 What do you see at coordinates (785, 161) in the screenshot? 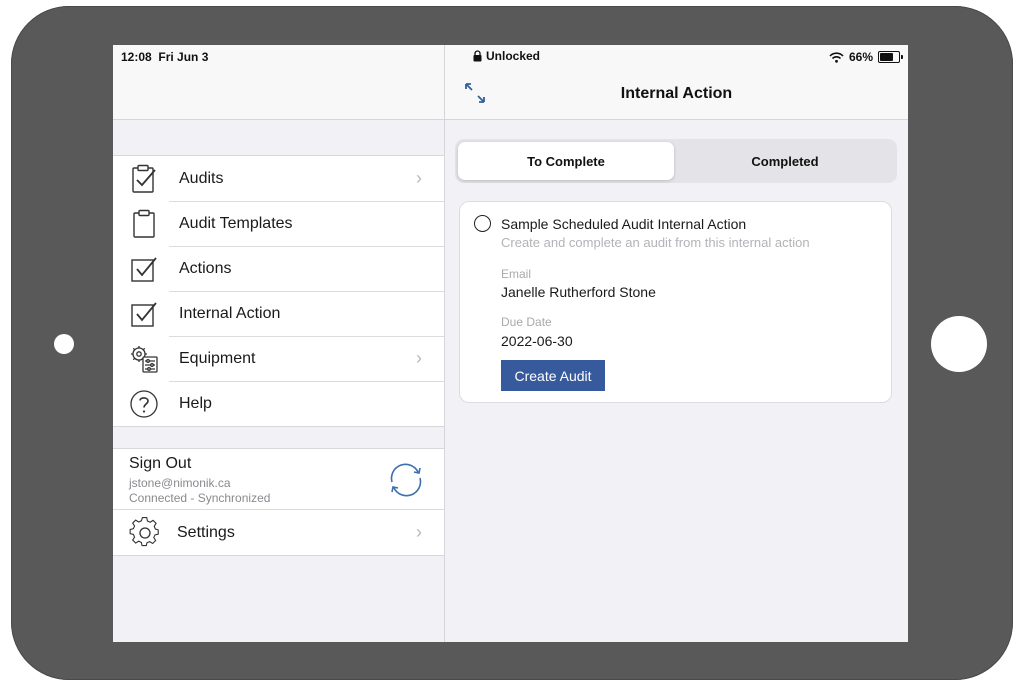
I see `tab-completed: Completed` at bounding box center [785, 161].